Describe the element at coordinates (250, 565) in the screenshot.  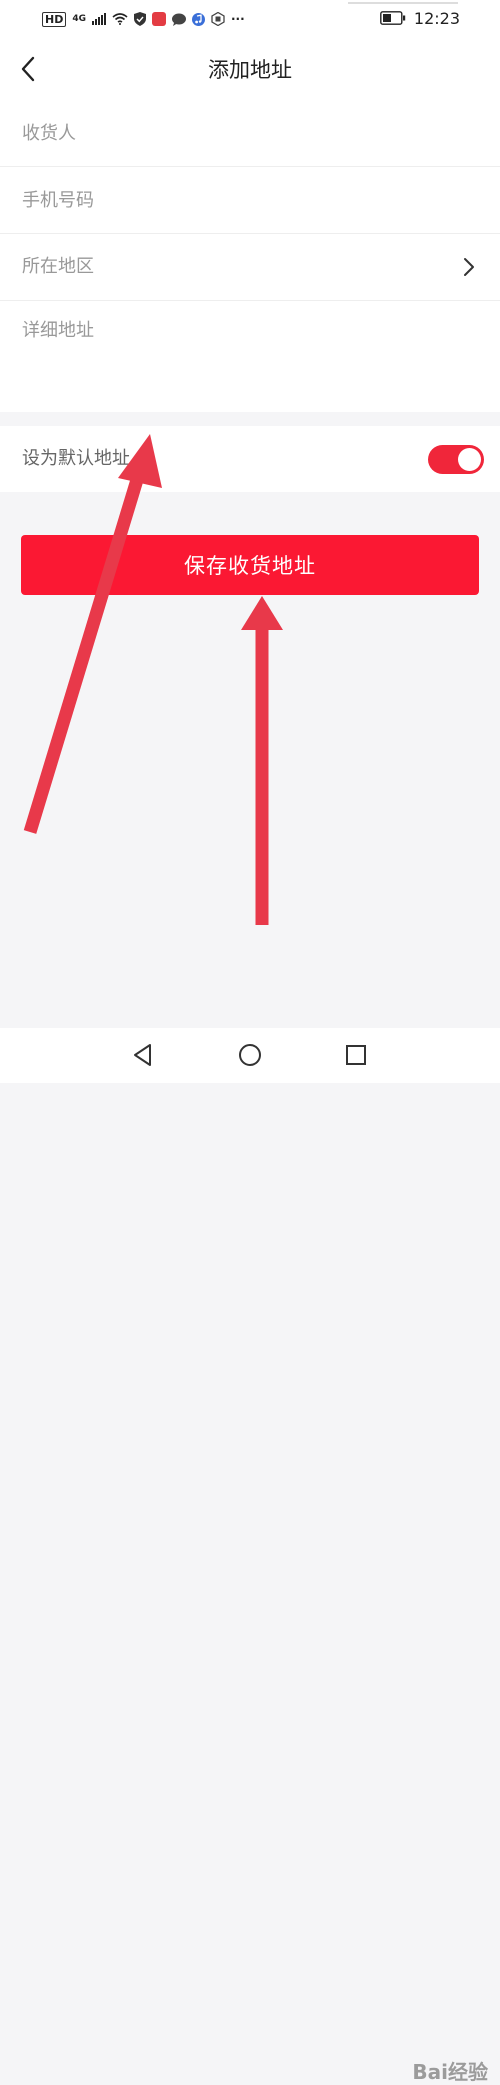
I see `save-address-button: 保存收货地址` at that location.